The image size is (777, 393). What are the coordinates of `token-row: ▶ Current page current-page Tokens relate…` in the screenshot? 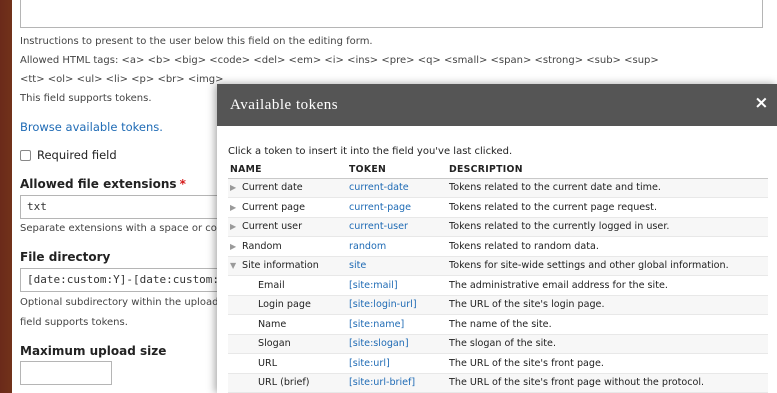 It's located at (498, 207).